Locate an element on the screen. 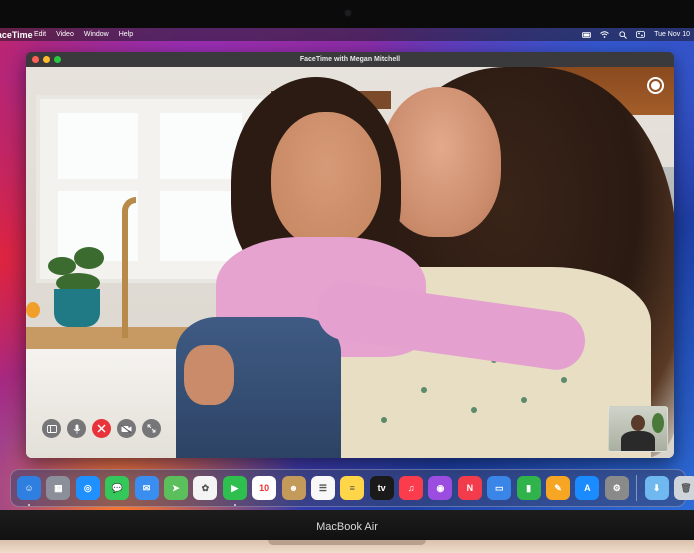  messages-glyph: 💬 is located at coordinates (117, 487).